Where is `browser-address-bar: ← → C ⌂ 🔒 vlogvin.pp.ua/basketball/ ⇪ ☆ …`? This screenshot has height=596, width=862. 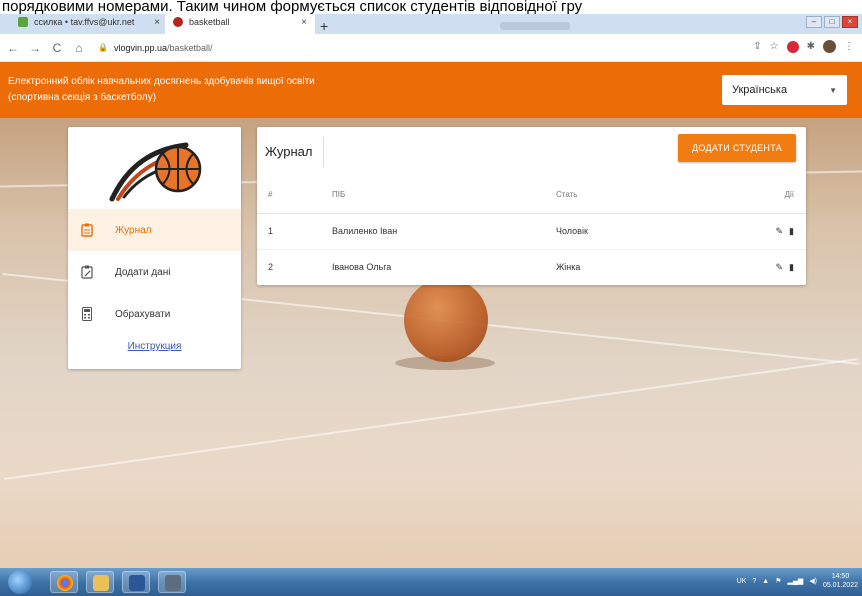
browser-address-bar: ← → C ⌂ 🔒 vlogvin.pp.ua/basketball/ ⇪ ☆ … is located at coordinates (431, 48).